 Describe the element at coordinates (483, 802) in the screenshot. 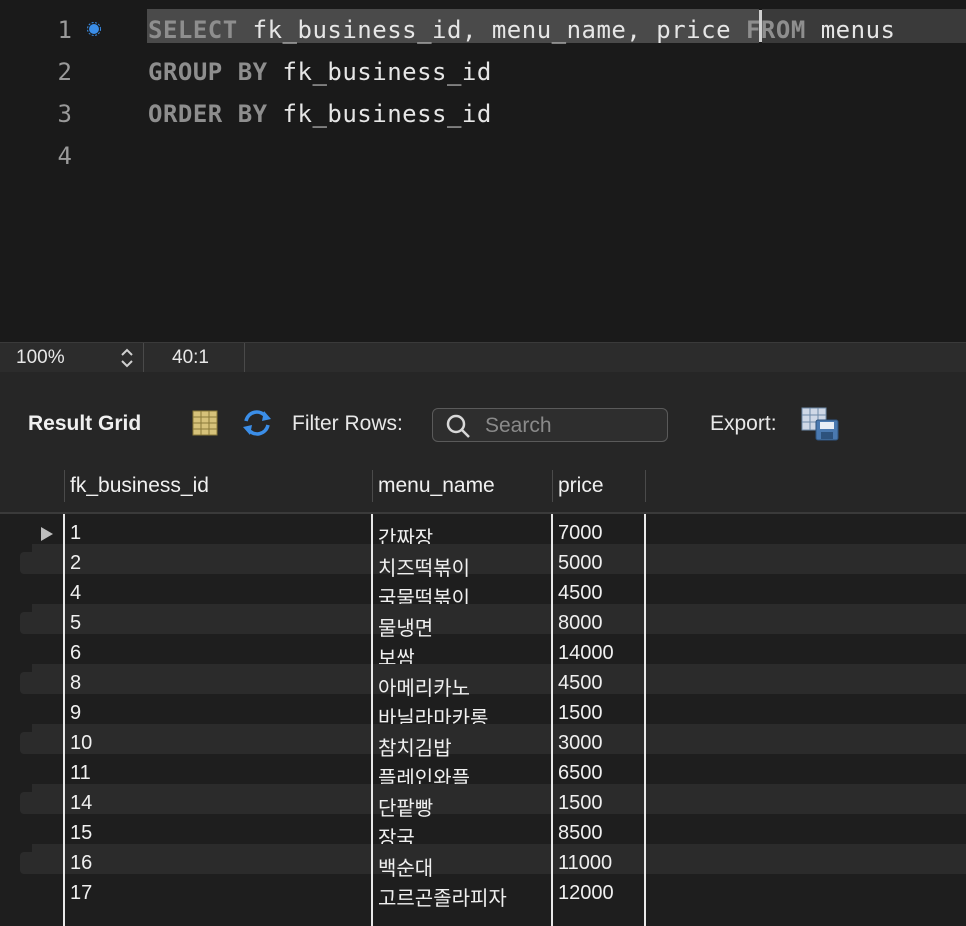

I see `table-row: 14 단팥빵 1500` at that location.